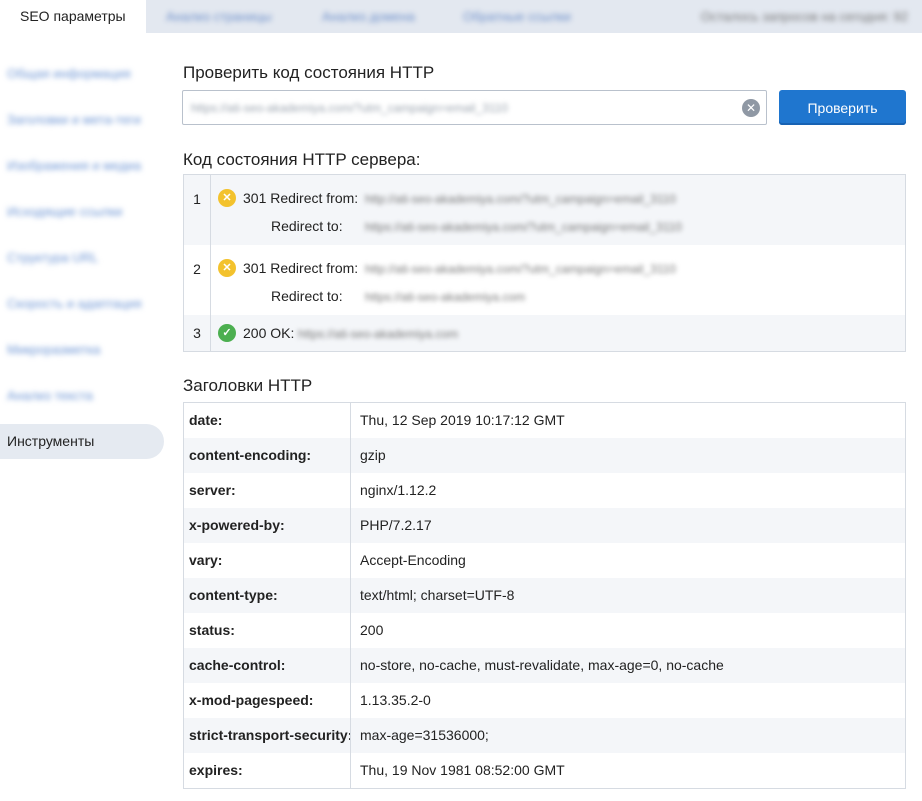  Describe the element at coordinates (462, 420) in the screenshot. I see `header-value: Thu, 12 Sep 2019 10:17:12 GMT` at that location.